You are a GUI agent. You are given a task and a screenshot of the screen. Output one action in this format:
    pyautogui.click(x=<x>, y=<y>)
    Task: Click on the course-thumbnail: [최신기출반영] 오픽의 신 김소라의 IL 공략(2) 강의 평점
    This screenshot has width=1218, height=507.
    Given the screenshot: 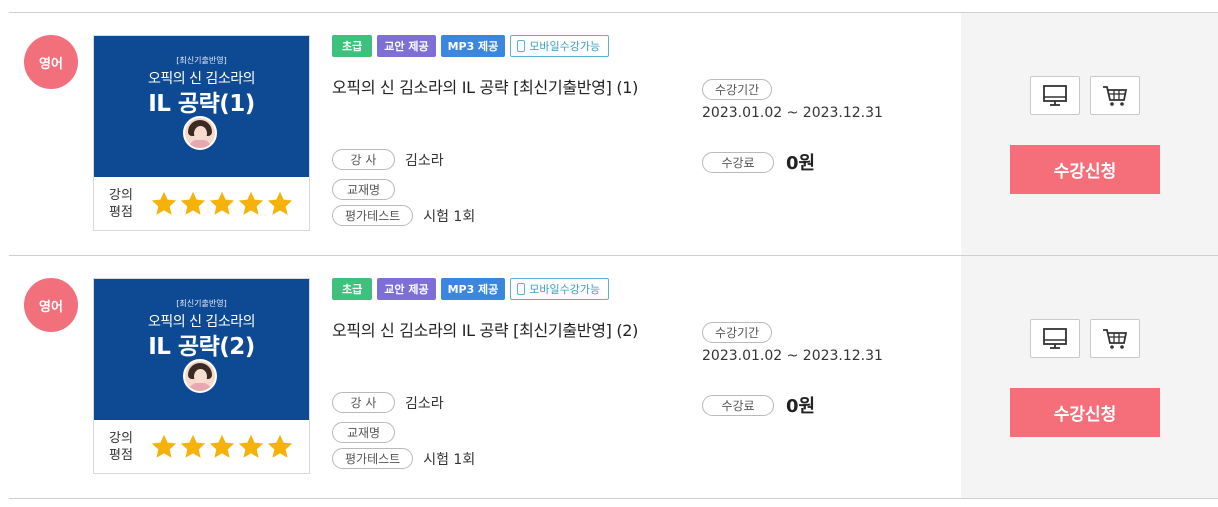 What is the action you would take?
    pyautogui.click(x=201, y=376)
    